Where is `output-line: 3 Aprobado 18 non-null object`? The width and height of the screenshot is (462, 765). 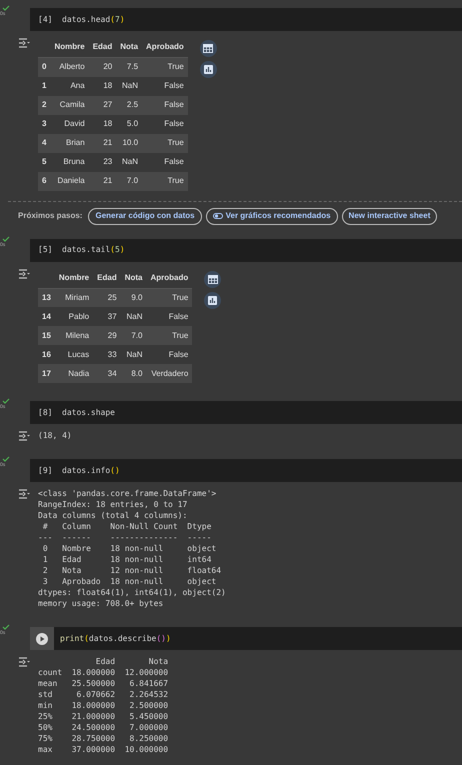
output-line: 3 Aprobado 18 non-null object is located at coordinates (130, 581).